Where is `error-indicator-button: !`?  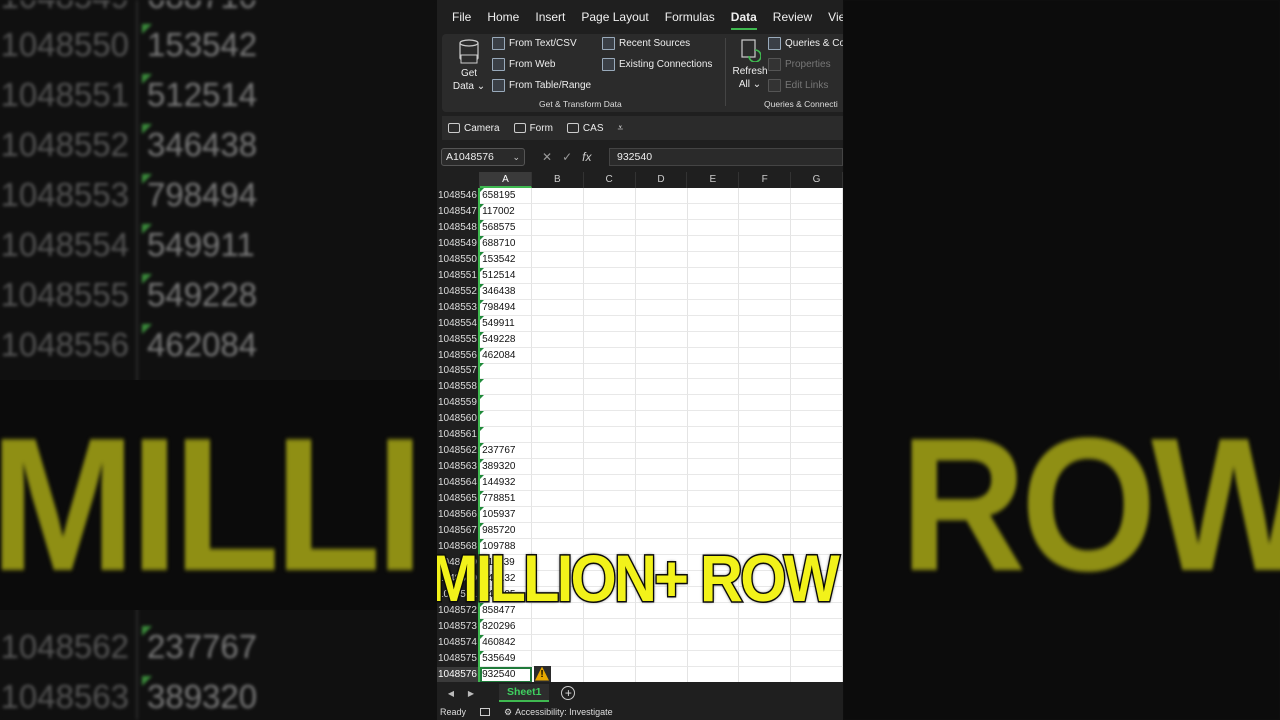
error-indicator-button: ! is located at coordinates (542, 673).